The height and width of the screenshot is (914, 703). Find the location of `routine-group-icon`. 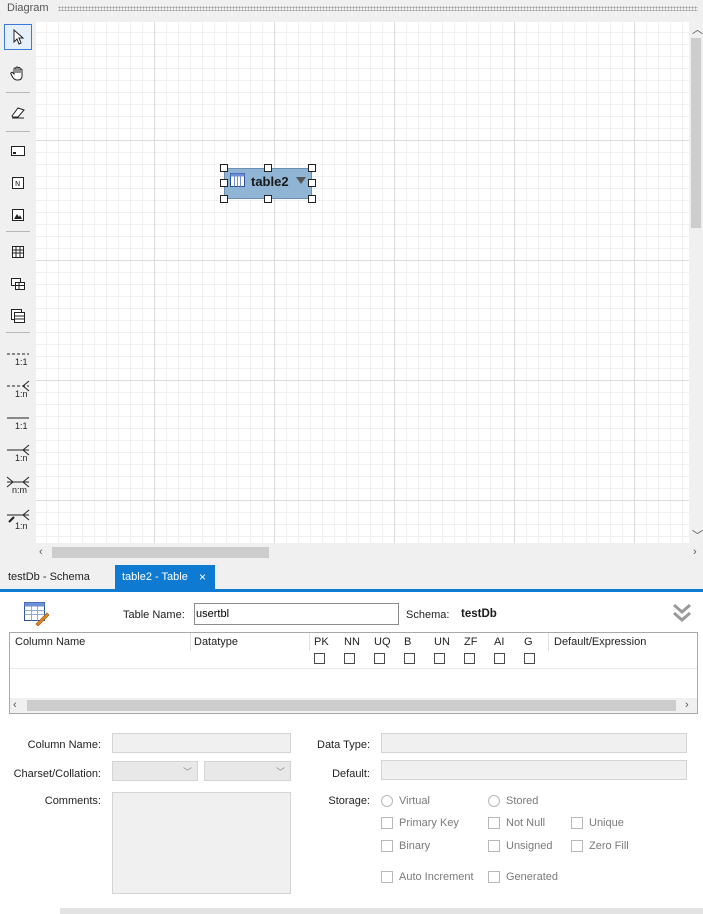

routine-group-icon is located at coordinates (18, 316).